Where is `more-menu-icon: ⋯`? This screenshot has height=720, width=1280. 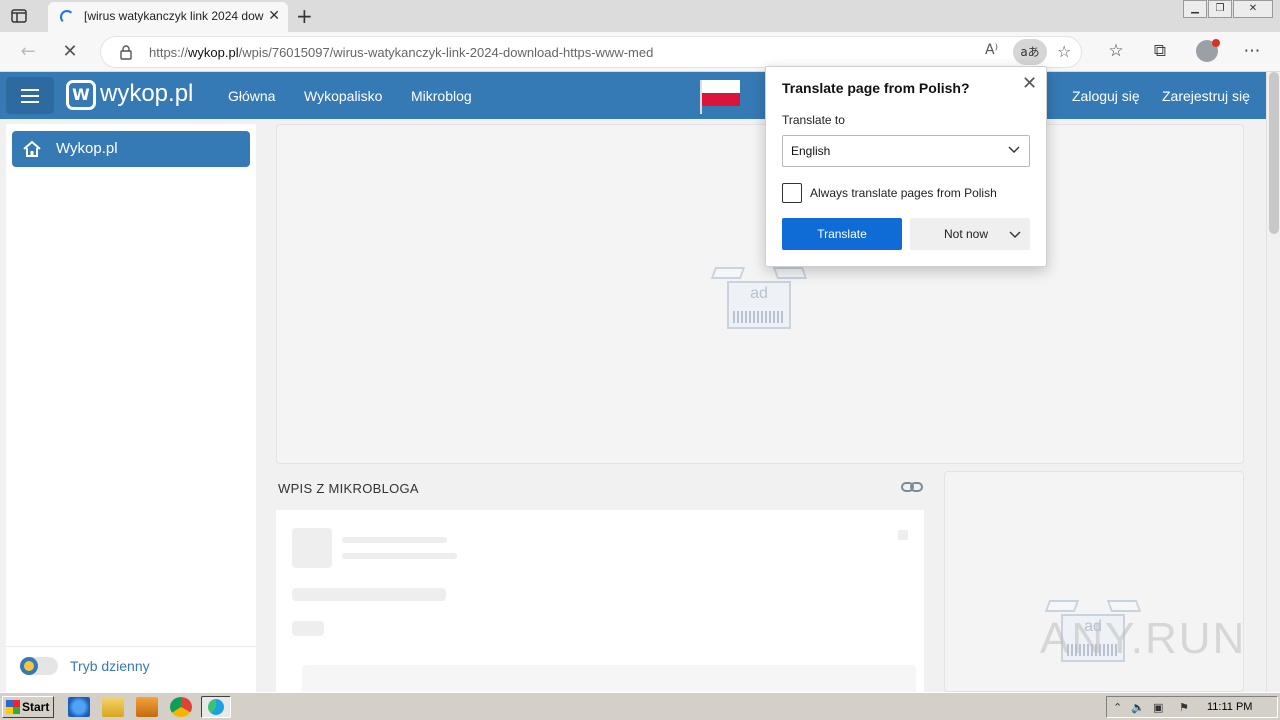 more-menu-icon: ⋯ is located at coordinates (1252, 51).